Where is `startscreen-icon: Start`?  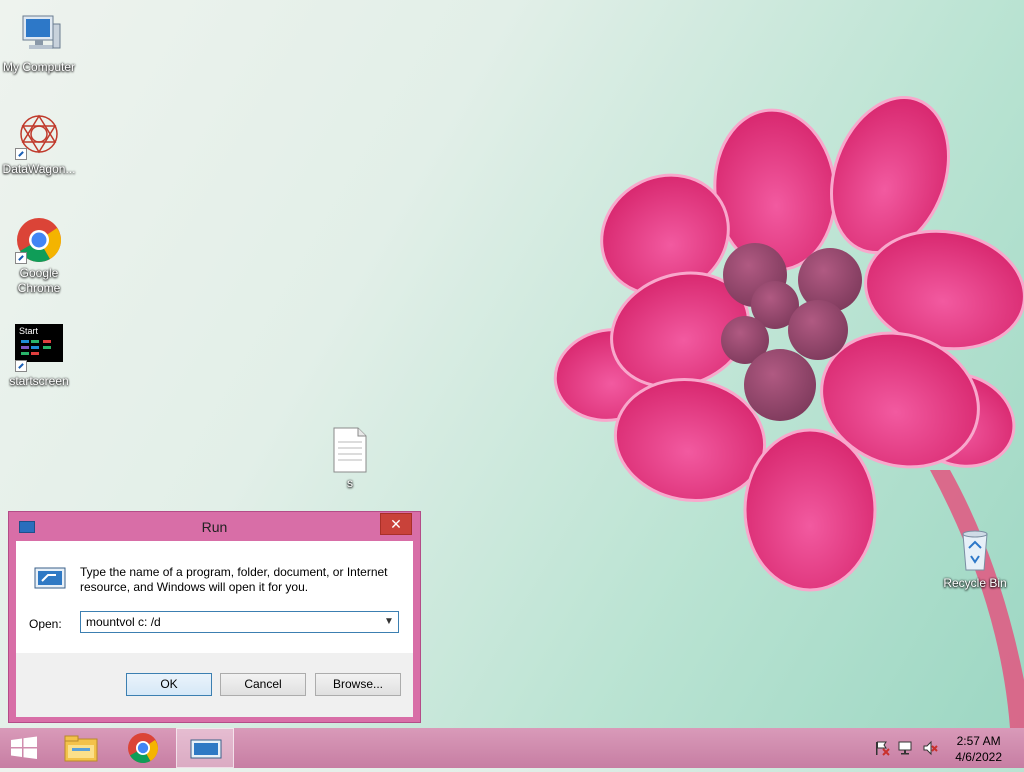
startscreen-icon: Start is located at coordinates (39, 348).